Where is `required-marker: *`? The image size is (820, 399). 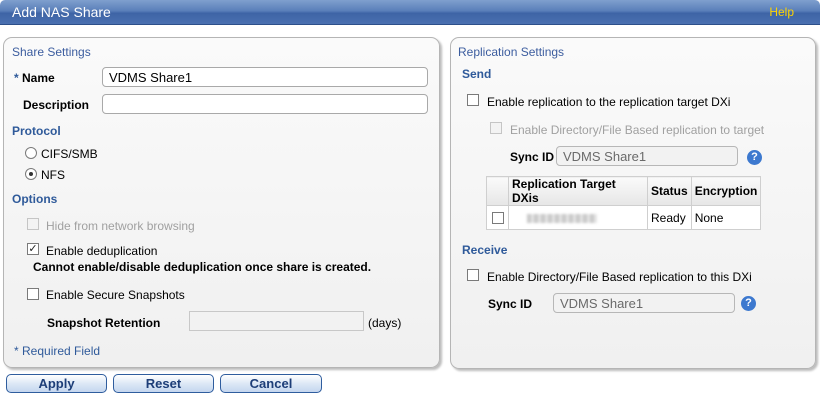 required-marker: * is located at coordinates (16, 78).